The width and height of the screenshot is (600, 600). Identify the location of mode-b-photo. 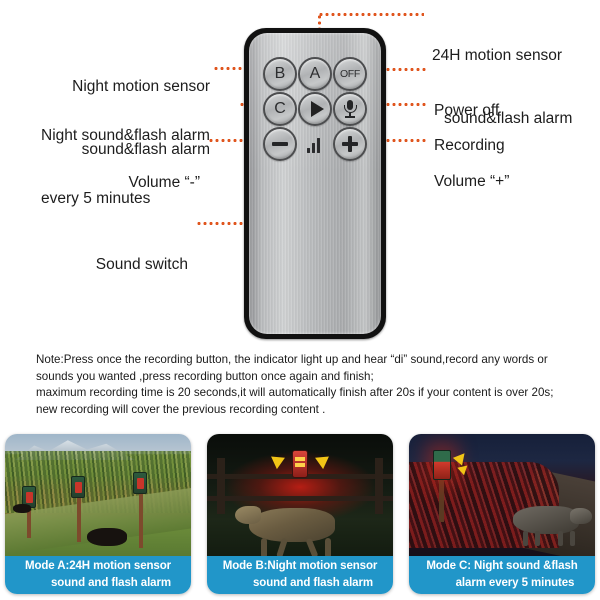
(300, 495).